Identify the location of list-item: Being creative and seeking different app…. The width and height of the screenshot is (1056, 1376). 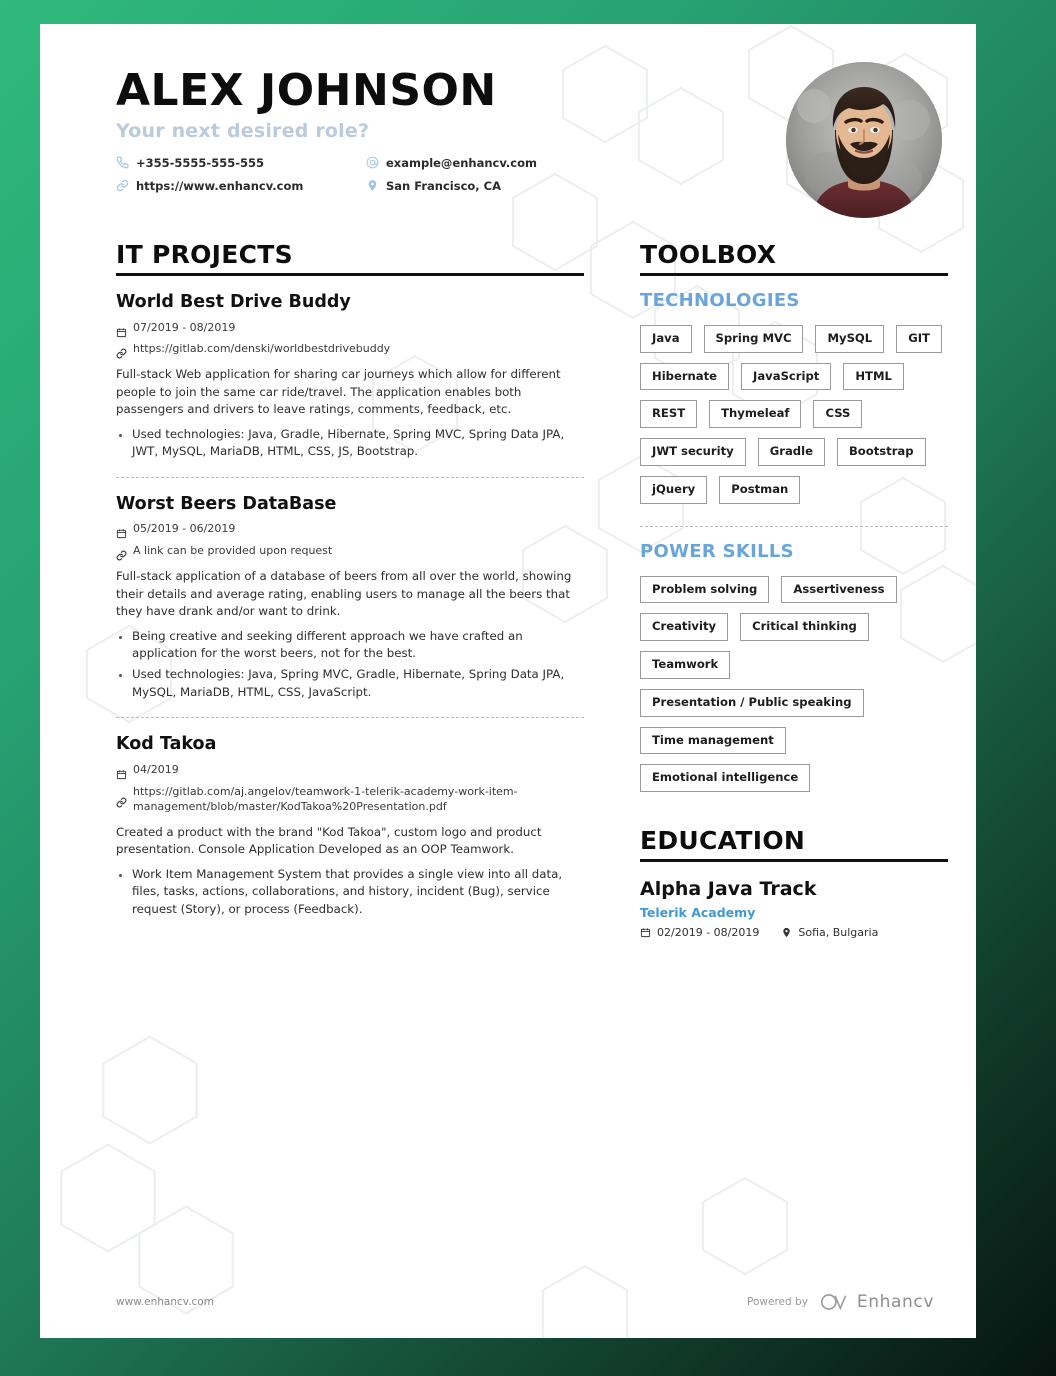
(358, 645).